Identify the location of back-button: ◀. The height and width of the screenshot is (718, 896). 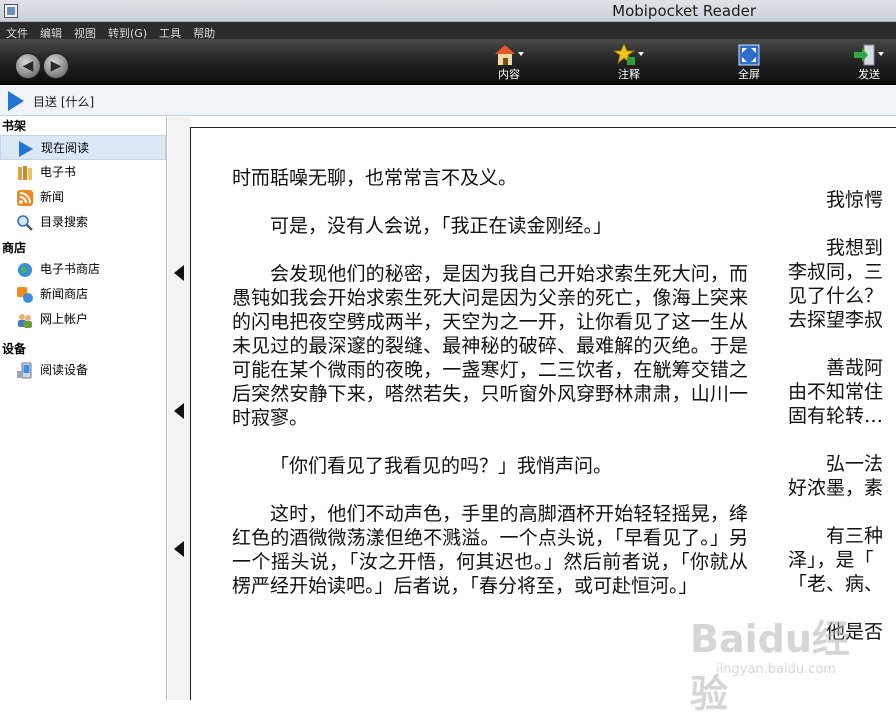
(28, 66).